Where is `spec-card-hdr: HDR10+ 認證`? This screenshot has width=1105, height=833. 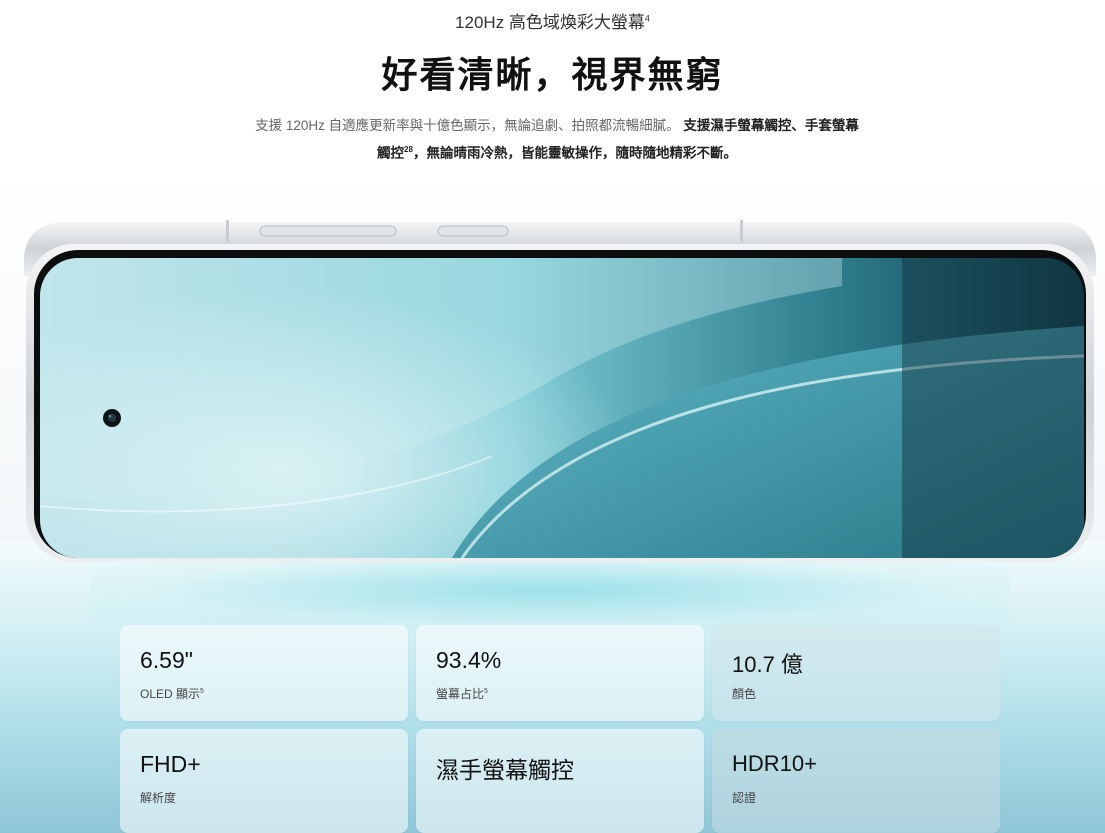
spec-card-hdr: HDR10+ 認證 is located at coordinates (856, 781).